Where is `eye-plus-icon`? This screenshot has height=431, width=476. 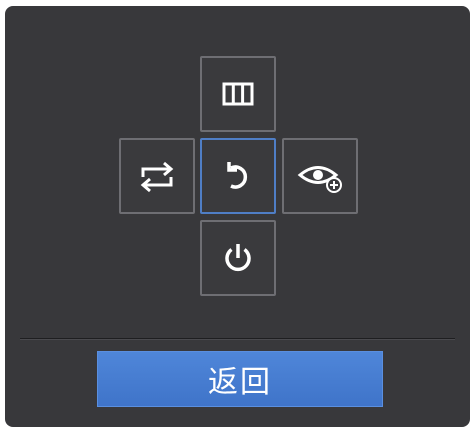 eye-plus-icon is located at coordinates (319, 179).